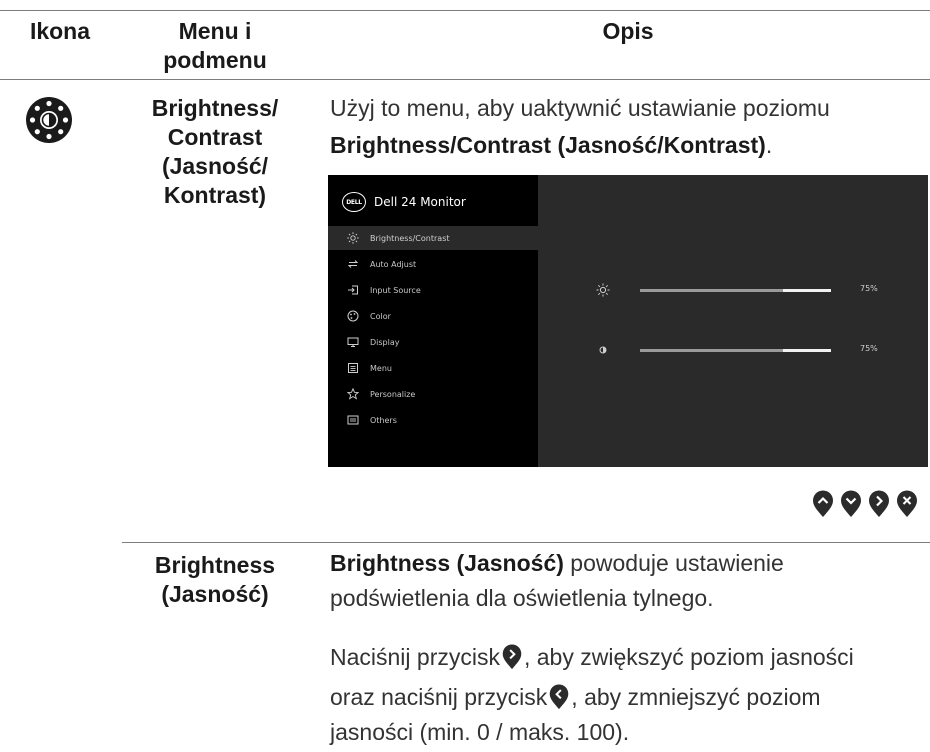  I want to click on row2-p1-line2: podświetlenia dla oświetlenia tylnego., so click(522, 598).